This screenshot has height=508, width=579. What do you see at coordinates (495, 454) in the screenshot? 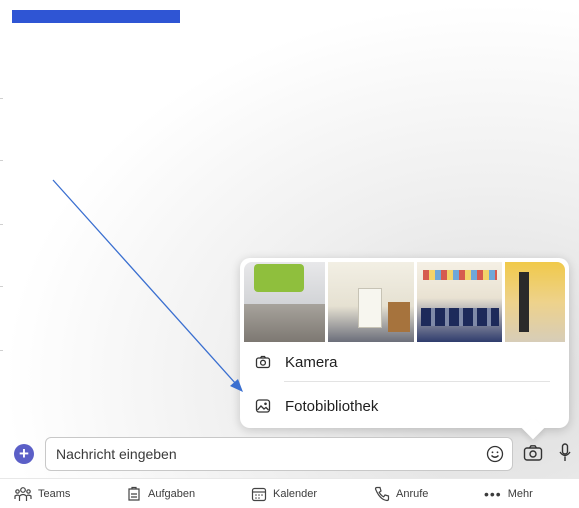
I see `emoji-icon` at bounding box center [495, 454].